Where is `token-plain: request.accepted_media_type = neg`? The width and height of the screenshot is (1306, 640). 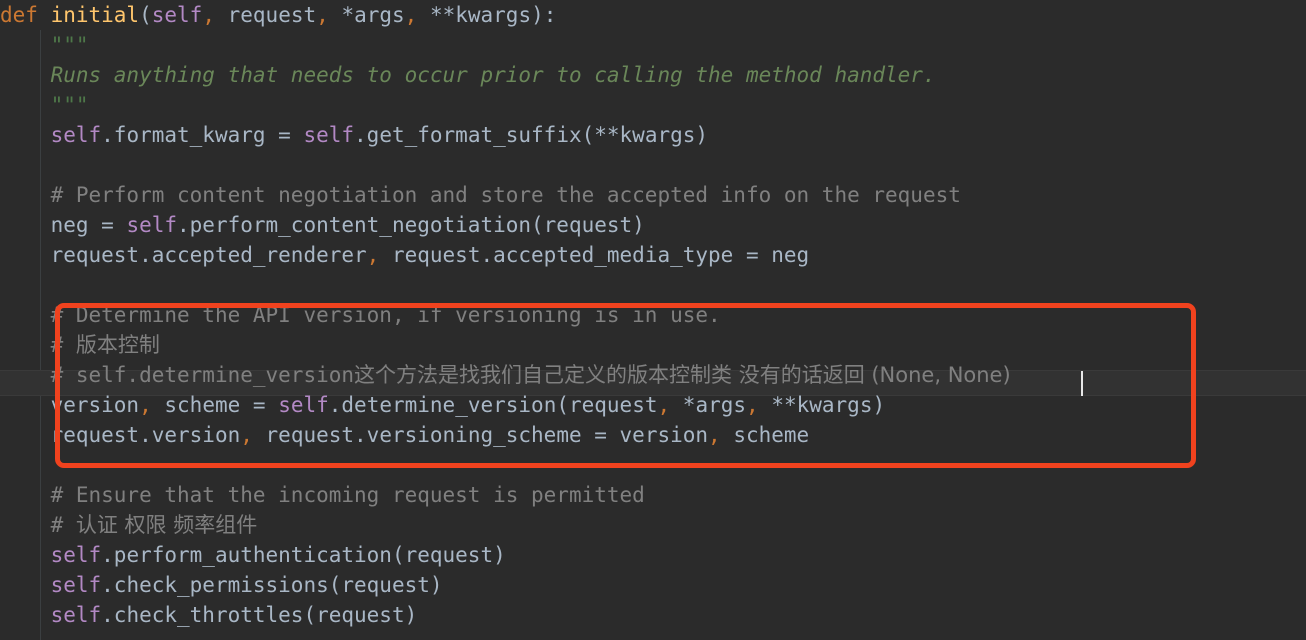
token-plain: request.accepted_media_type = neg is located at coordinates (594, 255).